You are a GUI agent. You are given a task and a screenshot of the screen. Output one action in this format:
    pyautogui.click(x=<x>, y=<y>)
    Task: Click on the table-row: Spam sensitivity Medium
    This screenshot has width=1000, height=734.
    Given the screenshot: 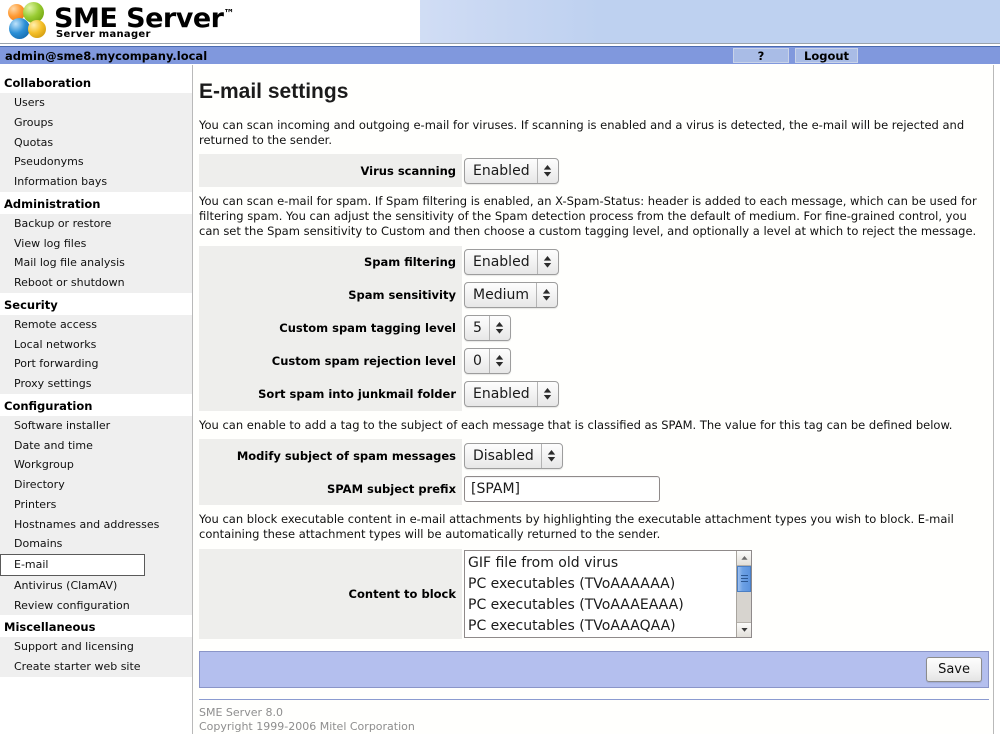 What is the action you would take?
    pyautogui.click(x=594, y=295)
    